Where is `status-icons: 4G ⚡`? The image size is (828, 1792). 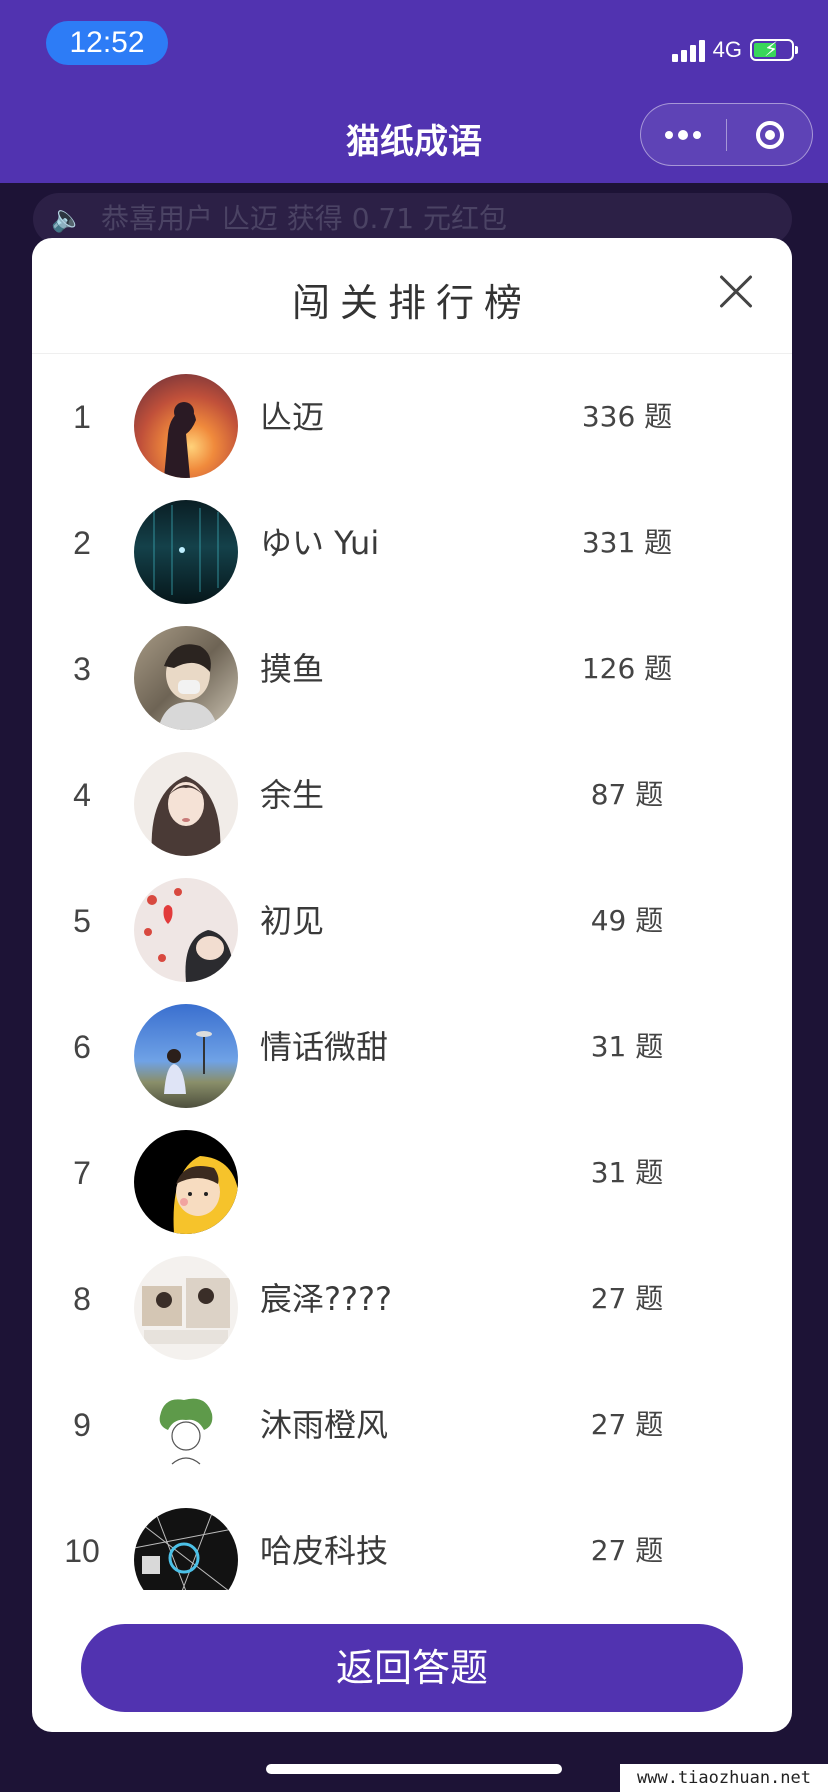 status-icons: 4G ⚡ is located at coordinates (734, 50).